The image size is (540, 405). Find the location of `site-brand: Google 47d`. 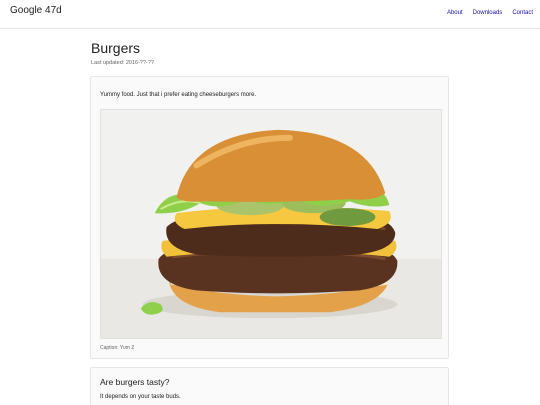

site-brand: Google 47d is located at coordinates (36, 10).